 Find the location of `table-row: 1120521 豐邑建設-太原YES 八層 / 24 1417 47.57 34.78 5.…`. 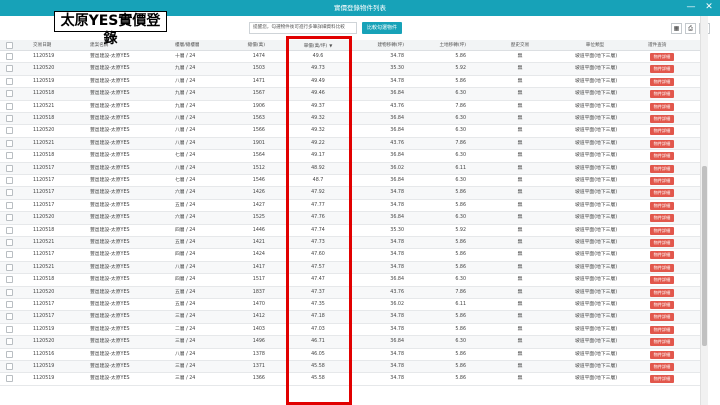

table-row: 1120521 豐邑建設-太原YES 八層 / 24 1417 47.57 34.78 5.… is located at coordinates (350, 268).